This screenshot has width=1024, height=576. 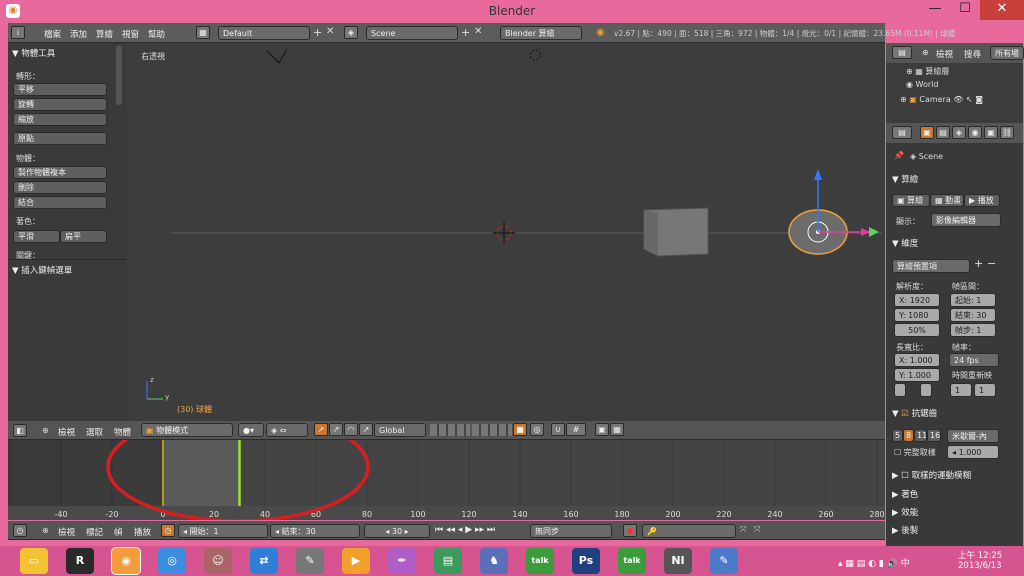 I want to click on view-menu: 檢視, so click(x=66, y=432).